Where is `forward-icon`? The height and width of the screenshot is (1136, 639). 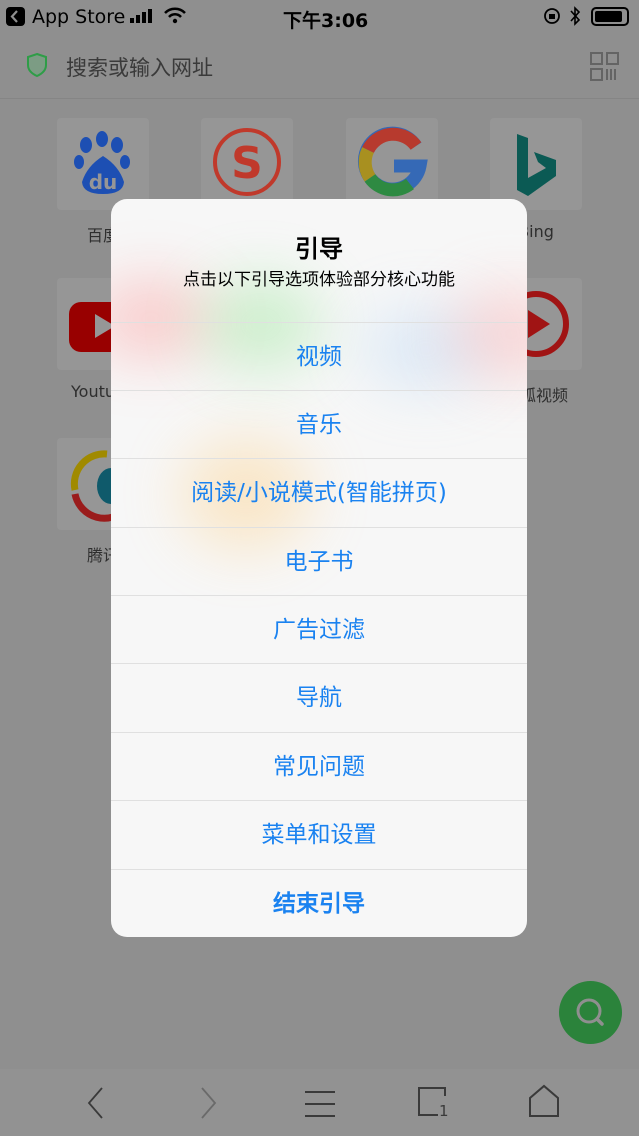
forward-icon is located at coordinates (208, 1103).